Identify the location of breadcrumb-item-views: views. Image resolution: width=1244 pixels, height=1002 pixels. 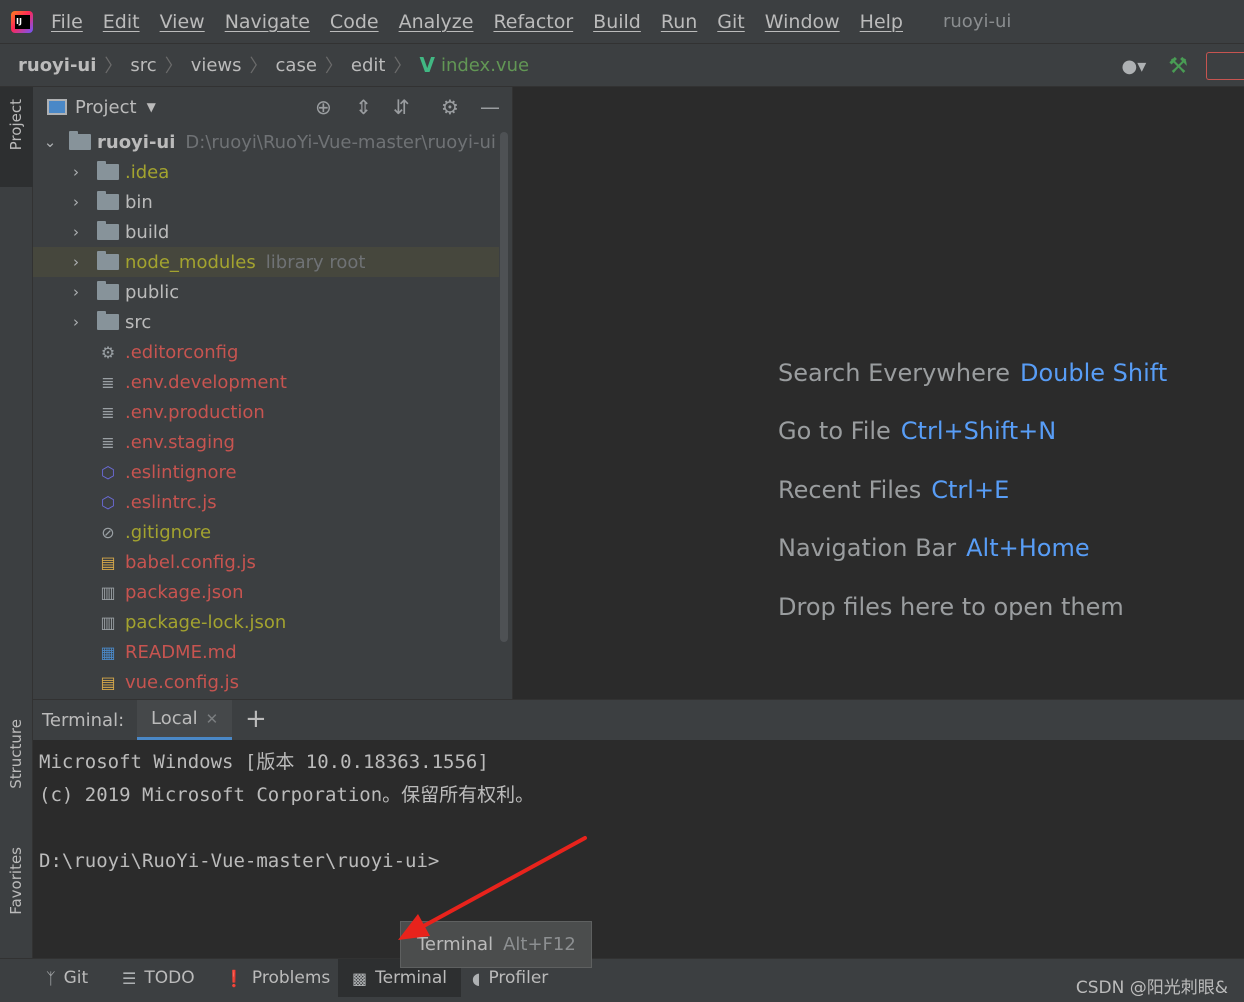
(216, 65).